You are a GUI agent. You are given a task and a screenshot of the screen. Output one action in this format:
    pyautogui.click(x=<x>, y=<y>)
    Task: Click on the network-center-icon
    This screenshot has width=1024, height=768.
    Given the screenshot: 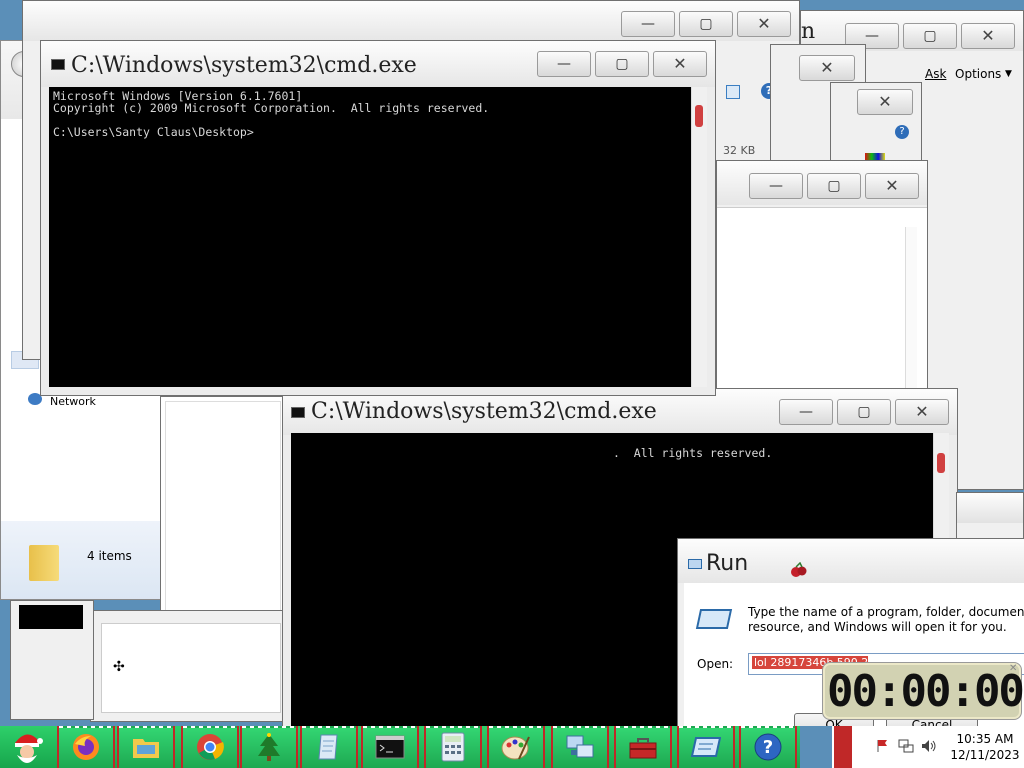 What is the action you would take?
    pyautogui.click(x=580, y=747)
    